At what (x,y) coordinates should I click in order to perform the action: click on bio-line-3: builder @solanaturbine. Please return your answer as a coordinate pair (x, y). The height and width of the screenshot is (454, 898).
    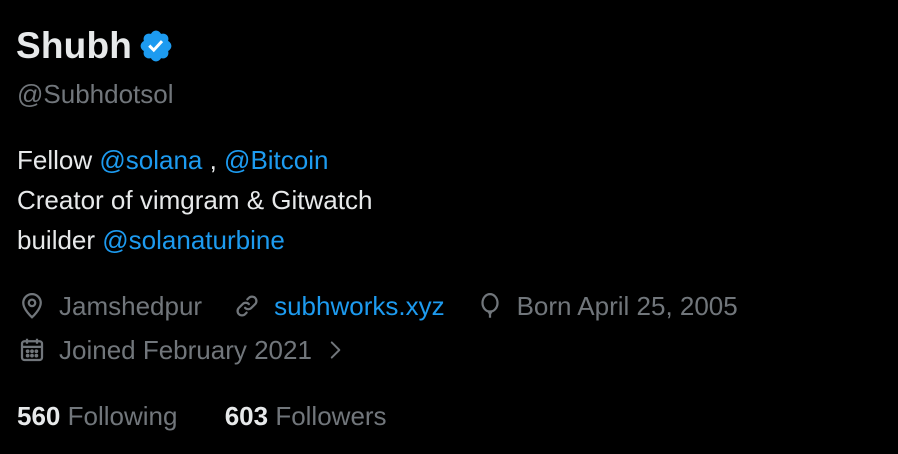
    Looking at the image, I should click on (194, 240).